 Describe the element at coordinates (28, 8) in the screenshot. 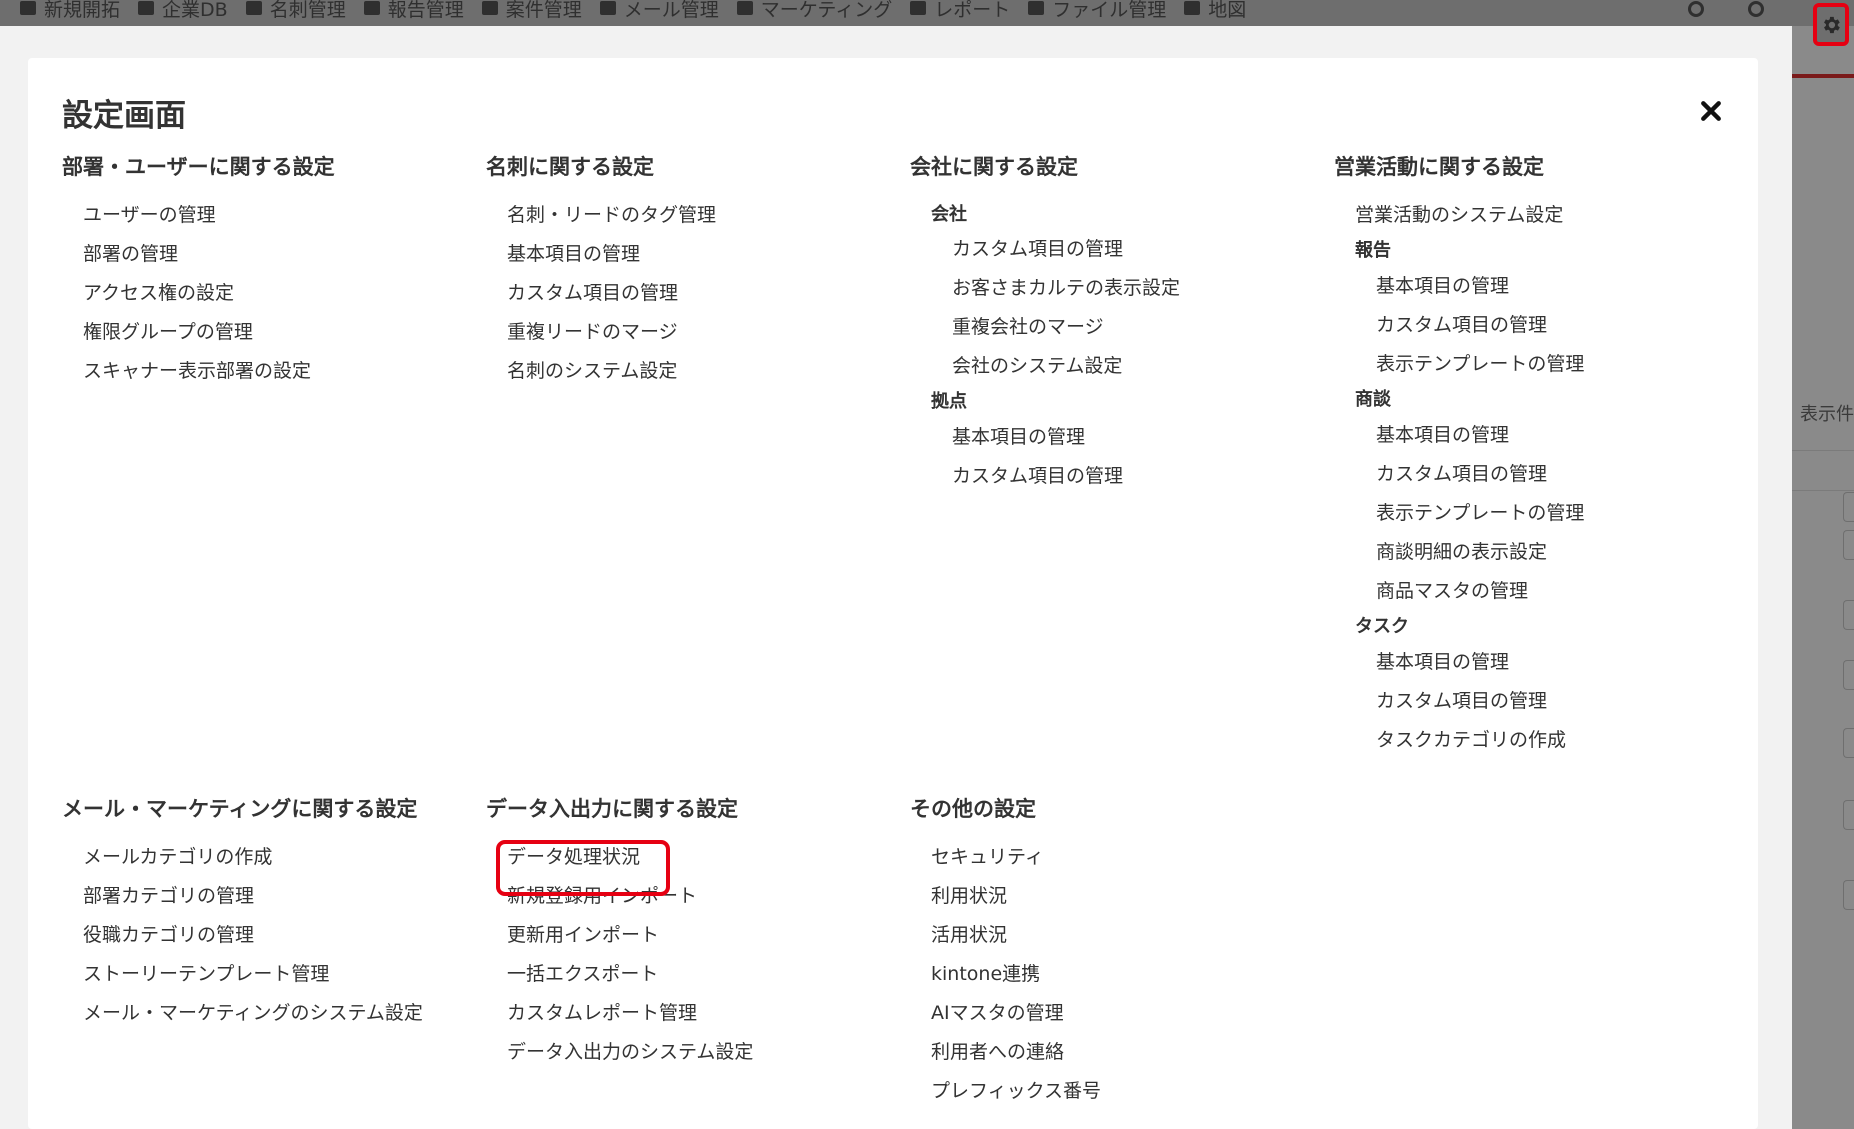

I see `compass-icon` at that location.